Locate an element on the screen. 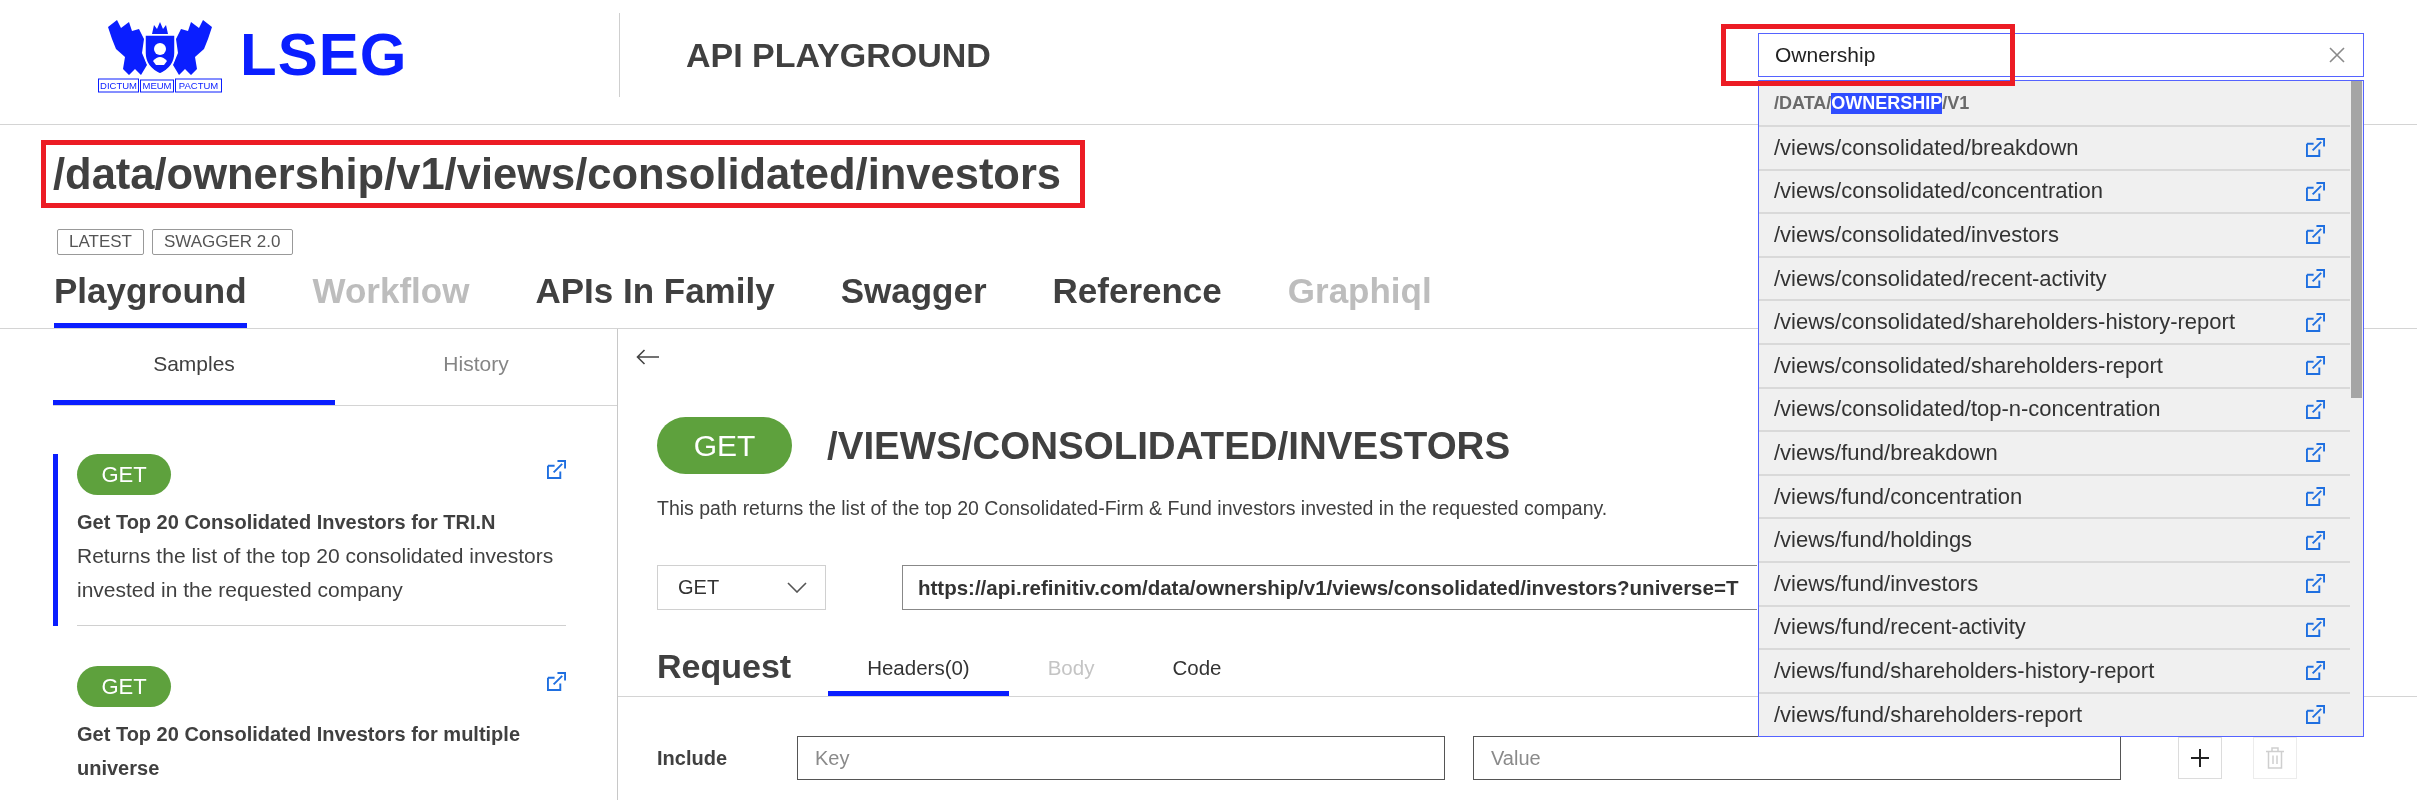 This screenshot has height=800, width=2417. add-button is located at coordinates (2200, 758).